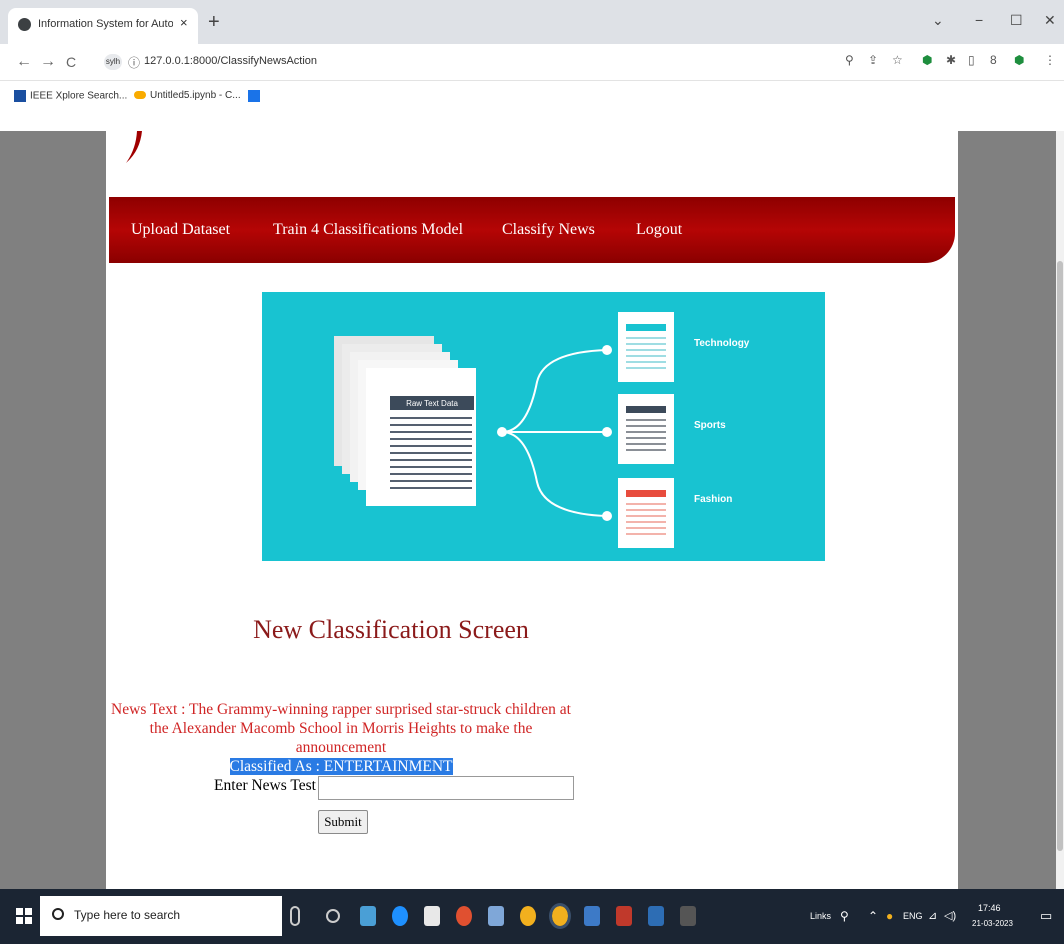  Describe the element at coordinates (341, 766) in the screenshot. I see `classified-as: Classified As : ENTERTAINMENT` at that location.